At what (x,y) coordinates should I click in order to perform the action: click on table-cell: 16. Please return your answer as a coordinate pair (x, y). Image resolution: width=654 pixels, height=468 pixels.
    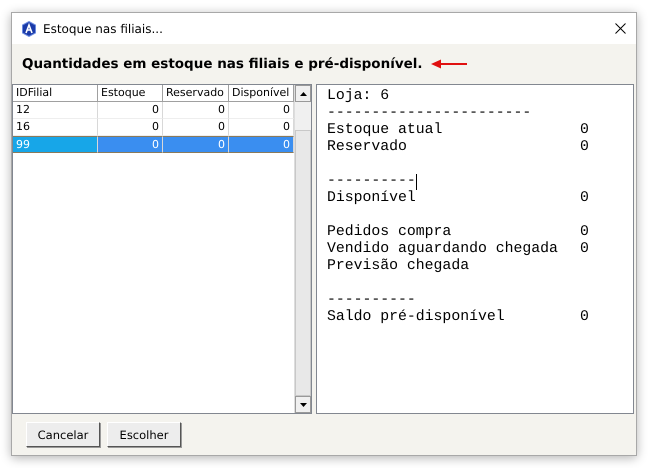
    Looking at the image, I should click on (55, 127).